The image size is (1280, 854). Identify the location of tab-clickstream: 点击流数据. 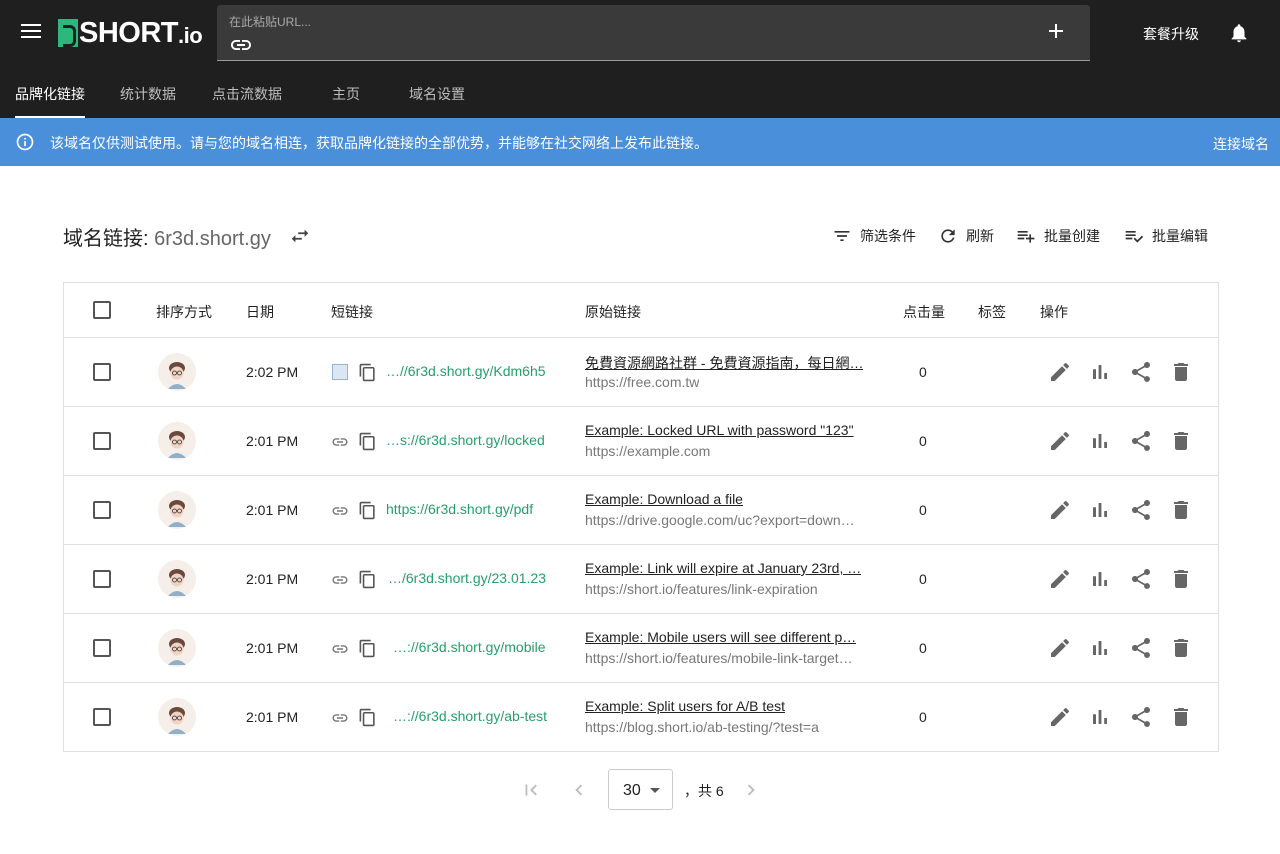
(247, 95).